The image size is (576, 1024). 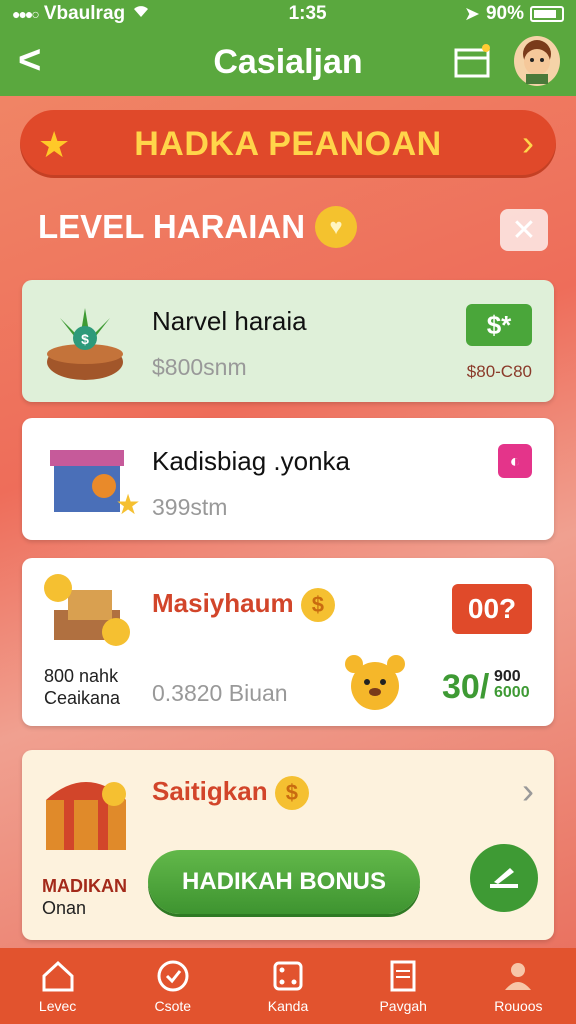 What do you see at coordinates (307, 13) in the screenshot?
I see `clock: 1:35` at bounding box center [307, 13].